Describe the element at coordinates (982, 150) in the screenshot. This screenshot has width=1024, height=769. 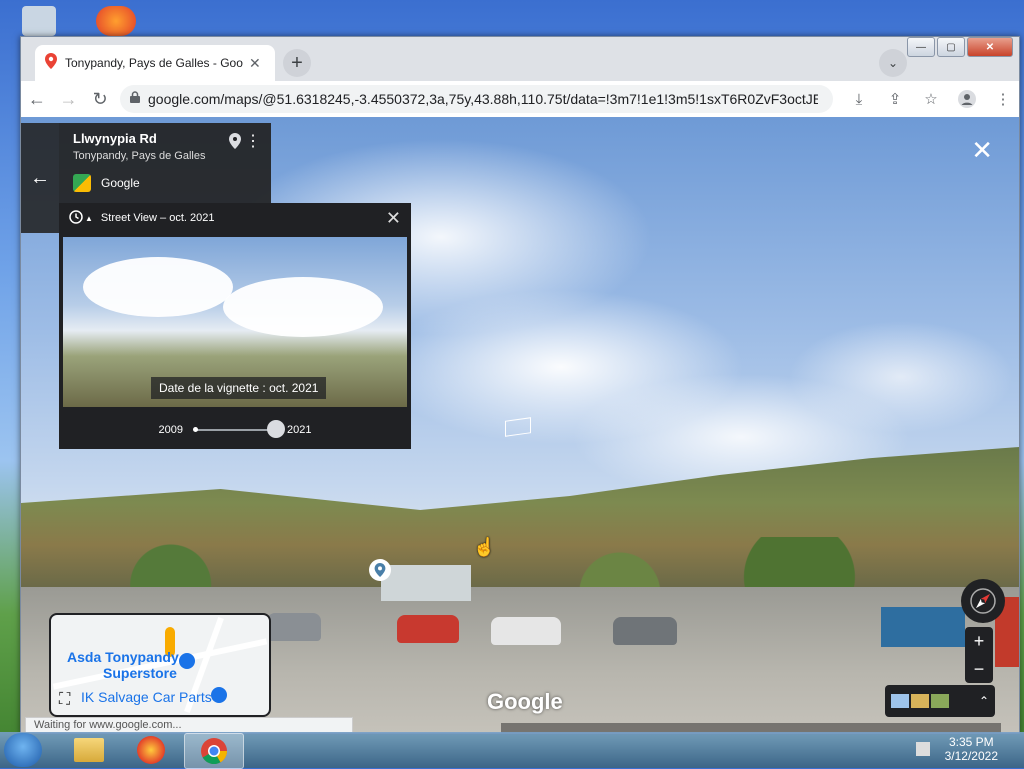
I see `close-street-view-icon: ✕` at that location.